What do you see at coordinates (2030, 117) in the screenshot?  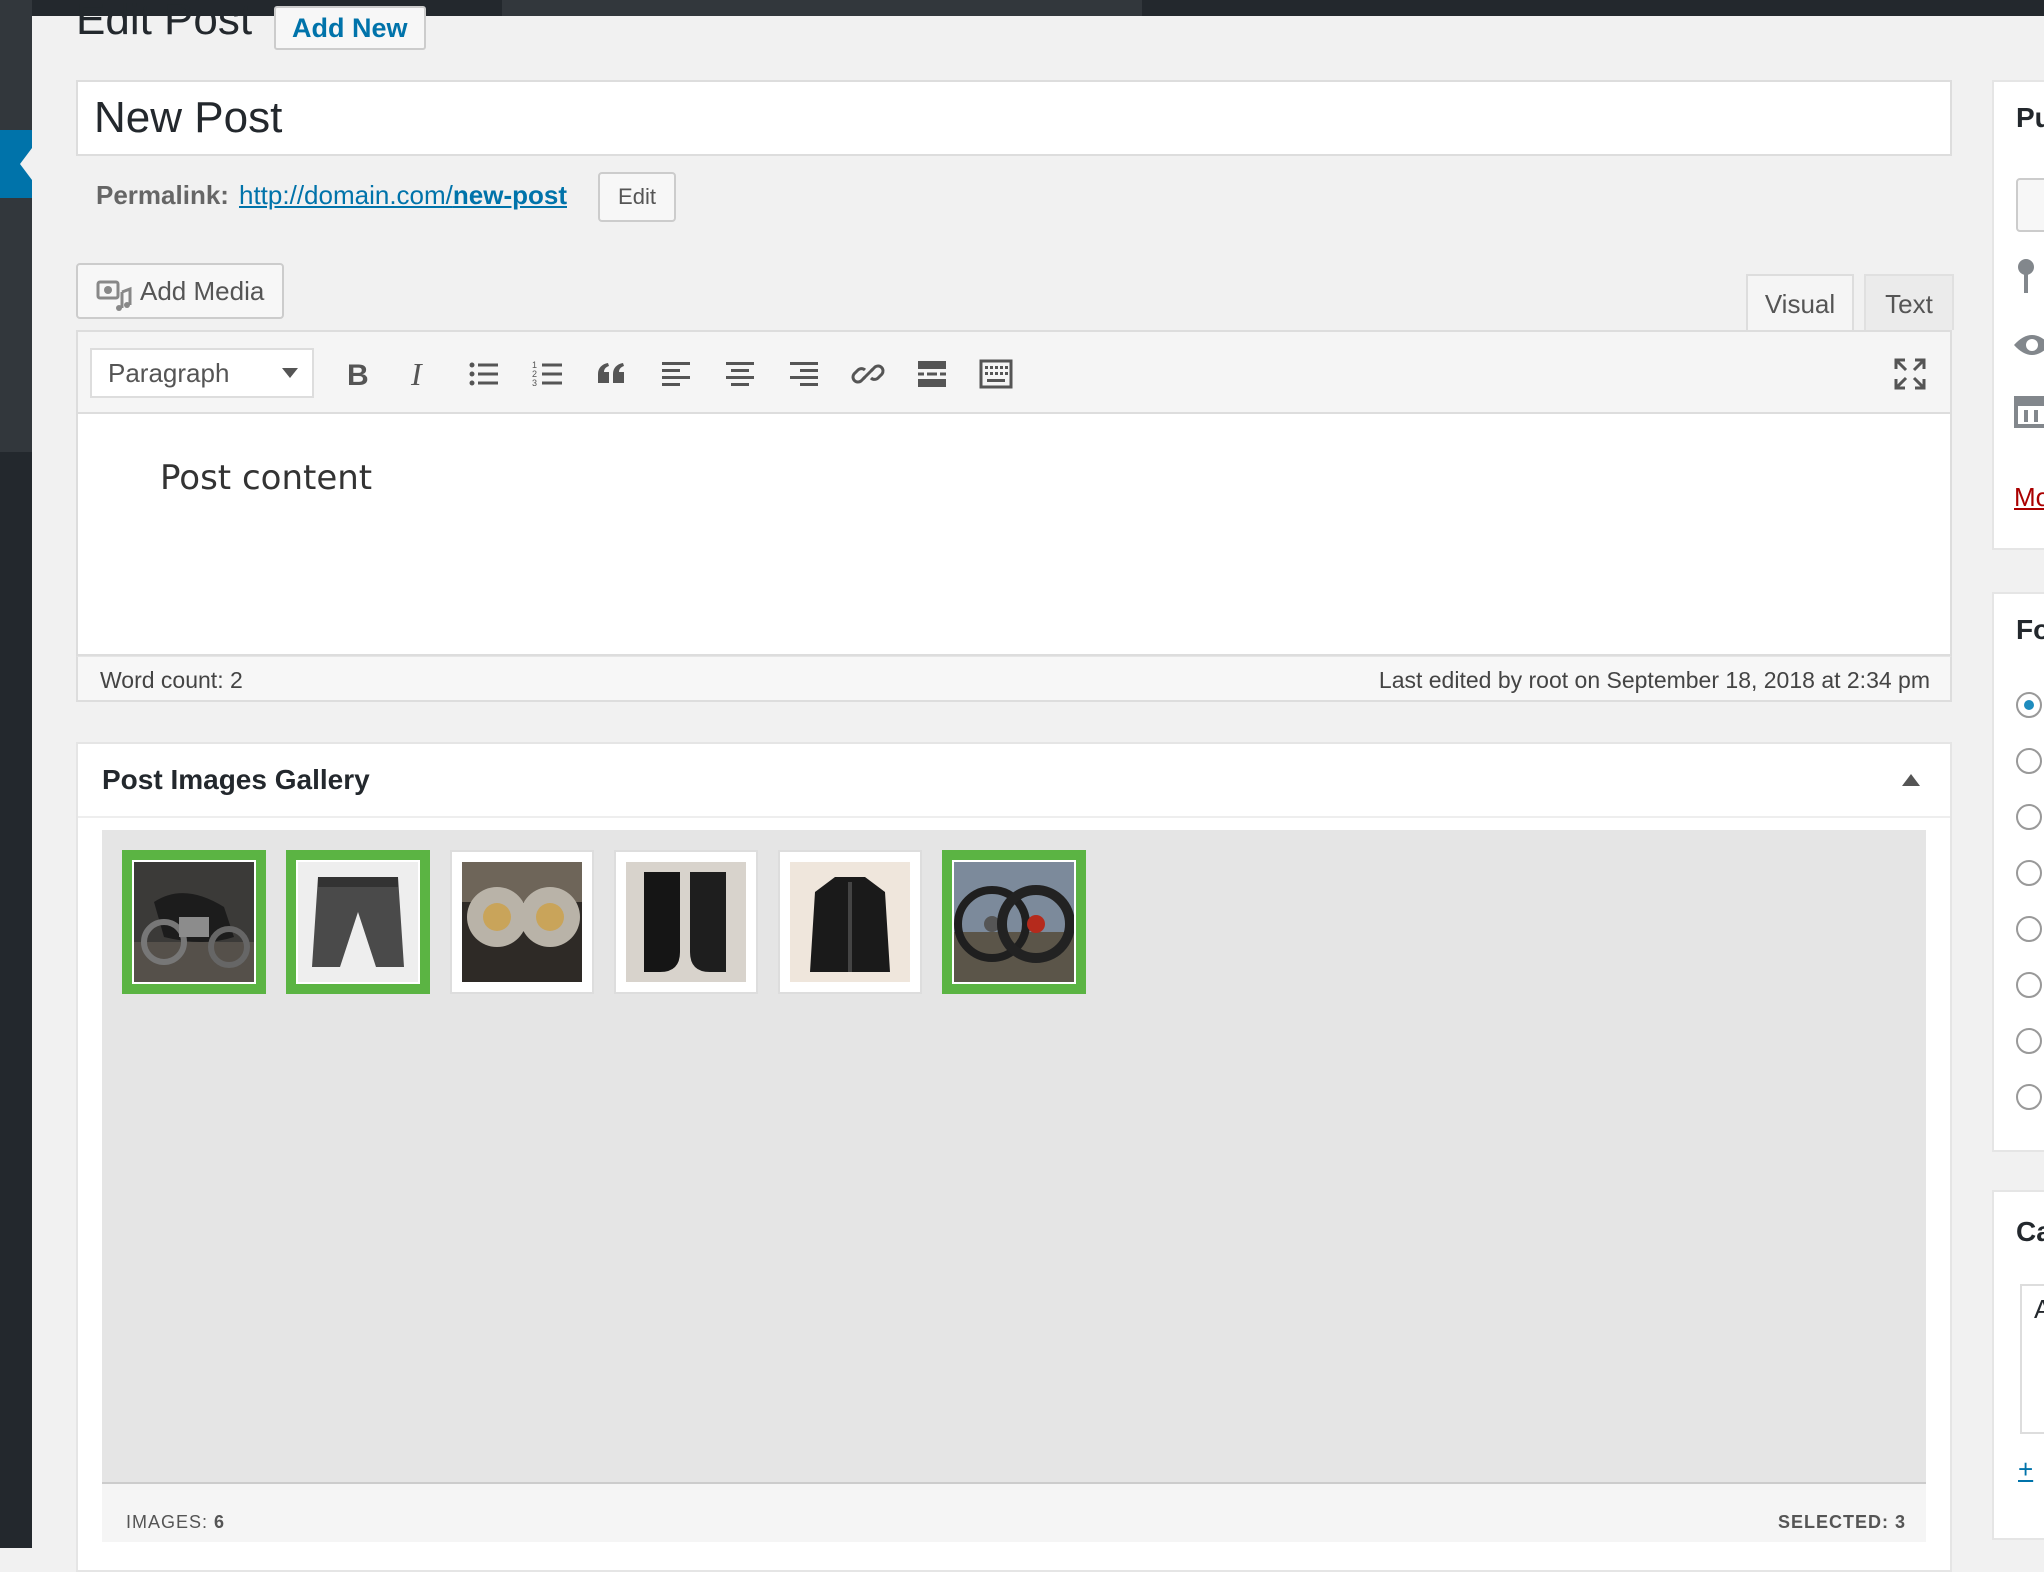 I see `publish-box-title: Pu` at bounding box center [2030, 117].